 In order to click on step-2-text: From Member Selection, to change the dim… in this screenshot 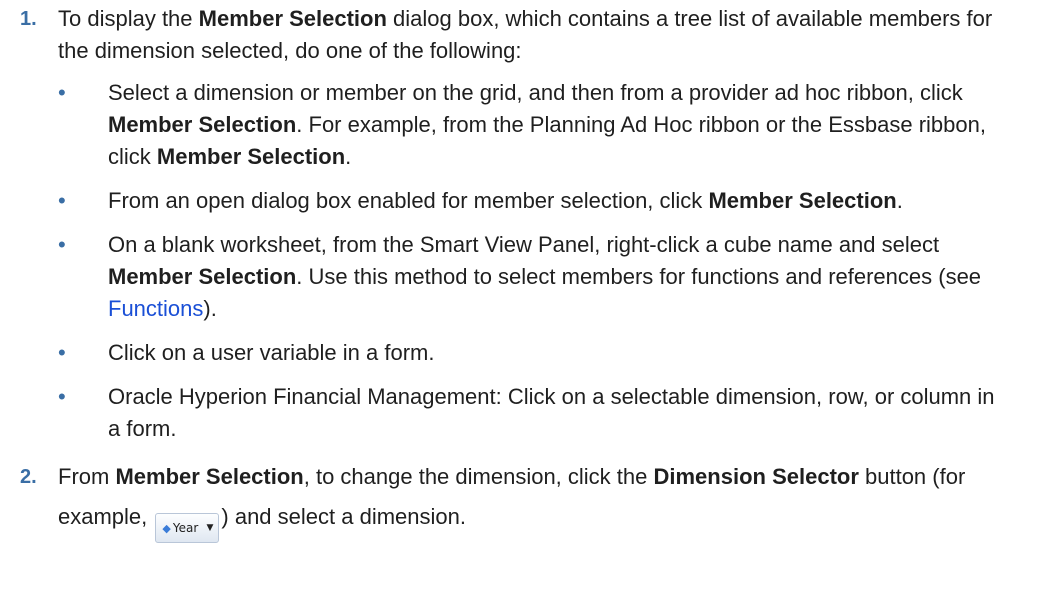, I will do `click(539, 500)`.